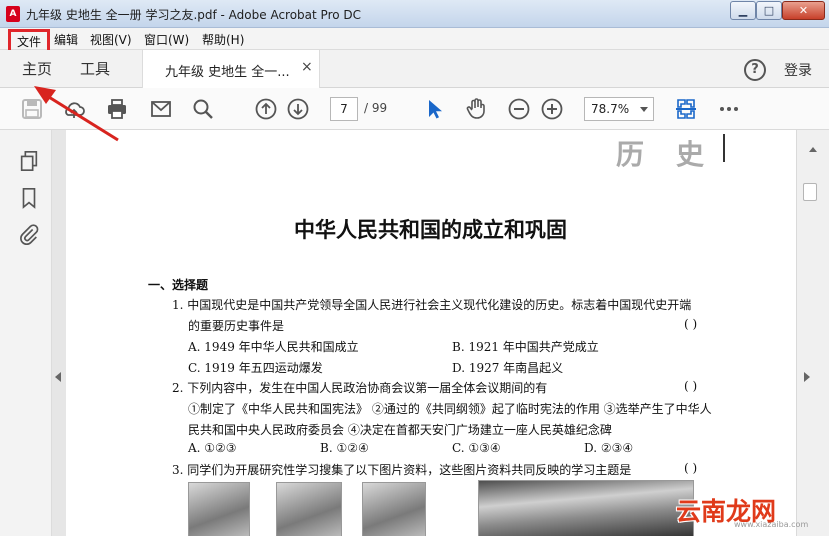 The image size is (829, 536). What do you see at coordinates (813, 149) in the screenshot?
I see `scroll-up-icon` at bounding box center [813, 149].